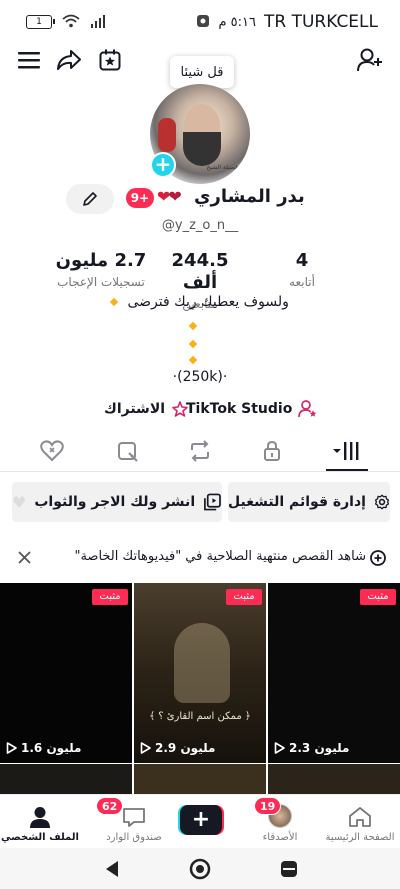  I want to click on status-bar: 1 ٥:١٦ م TR TURKCELL, so click(200, 22).